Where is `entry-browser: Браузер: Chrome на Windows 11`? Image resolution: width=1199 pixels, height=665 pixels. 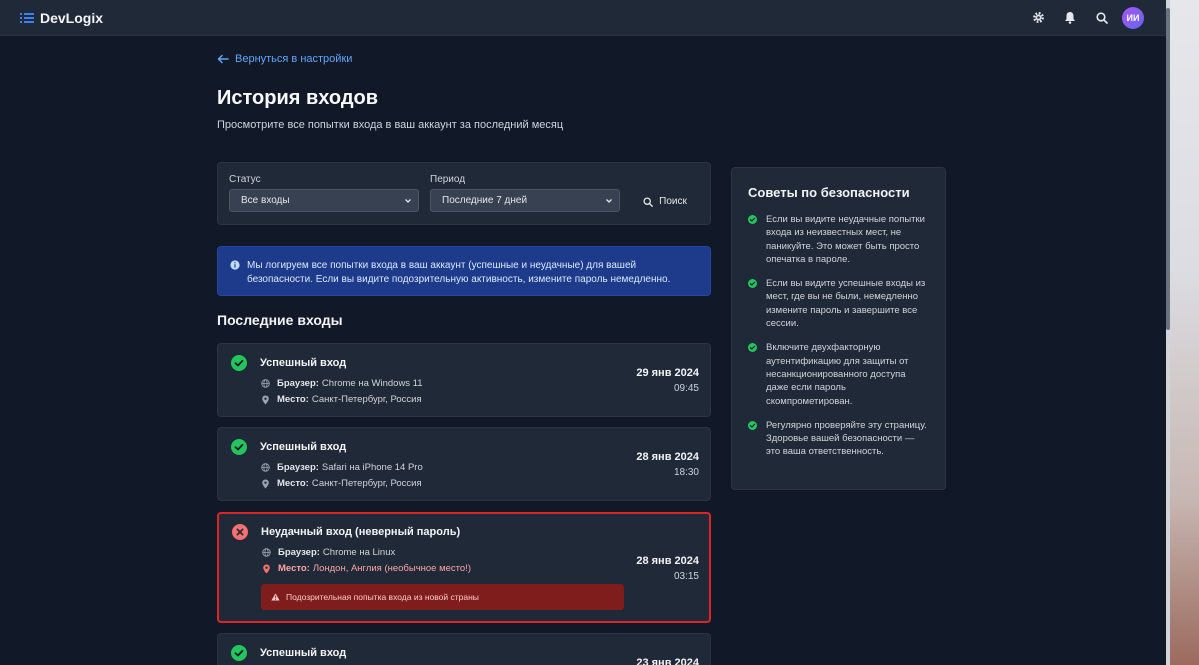 entry-browser: Браузер: Chrome на Windows 11 is located at coordinates (342, 383).